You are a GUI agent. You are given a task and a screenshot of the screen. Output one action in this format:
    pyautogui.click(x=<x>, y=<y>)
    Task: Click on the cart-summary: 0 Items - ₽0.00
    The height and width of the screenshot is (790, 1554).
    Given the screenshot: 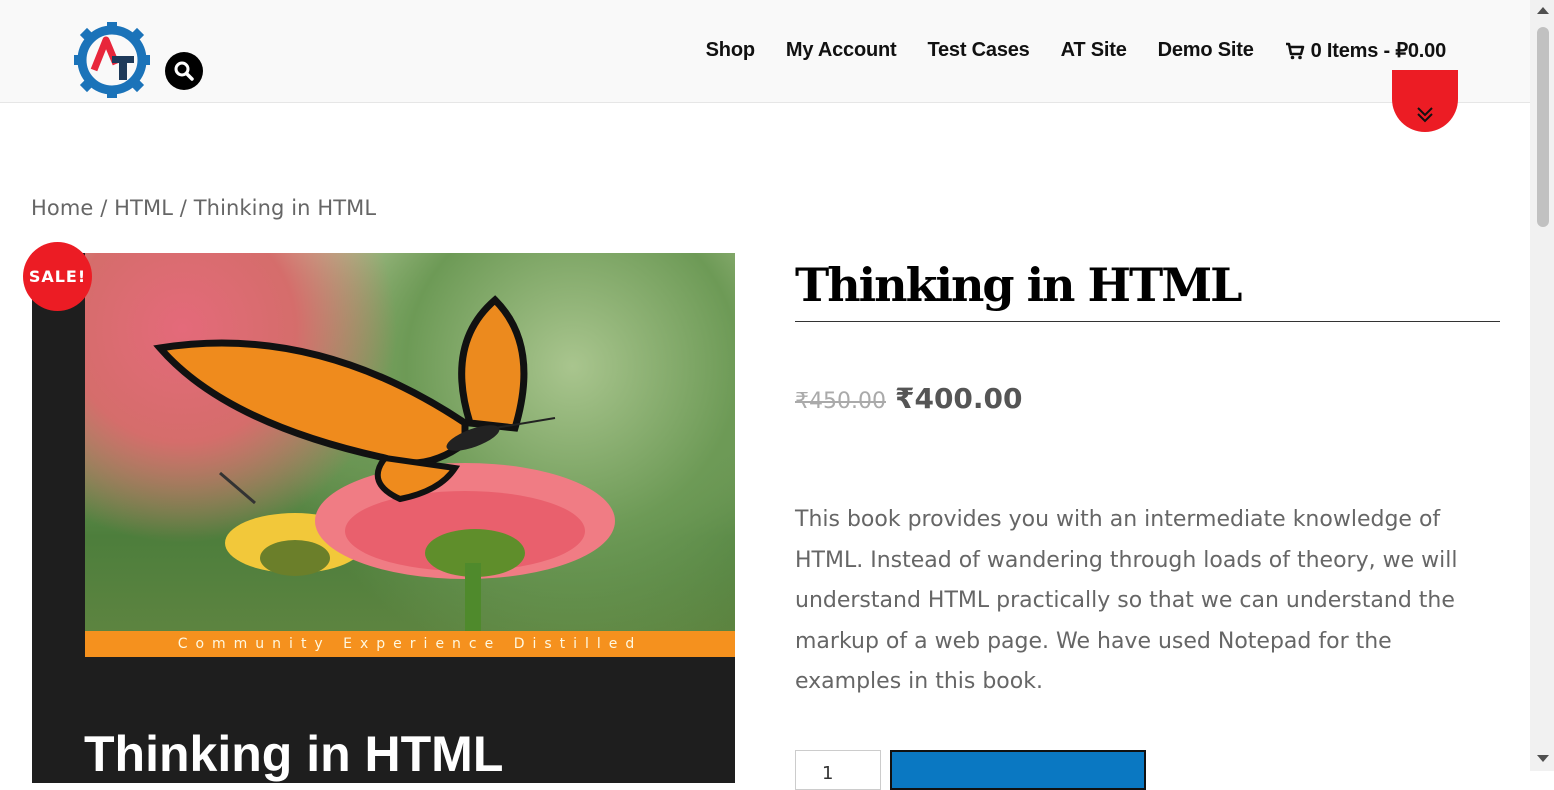 What is the action you would take?
    pyautogui.click(x=1378, y=51)
    